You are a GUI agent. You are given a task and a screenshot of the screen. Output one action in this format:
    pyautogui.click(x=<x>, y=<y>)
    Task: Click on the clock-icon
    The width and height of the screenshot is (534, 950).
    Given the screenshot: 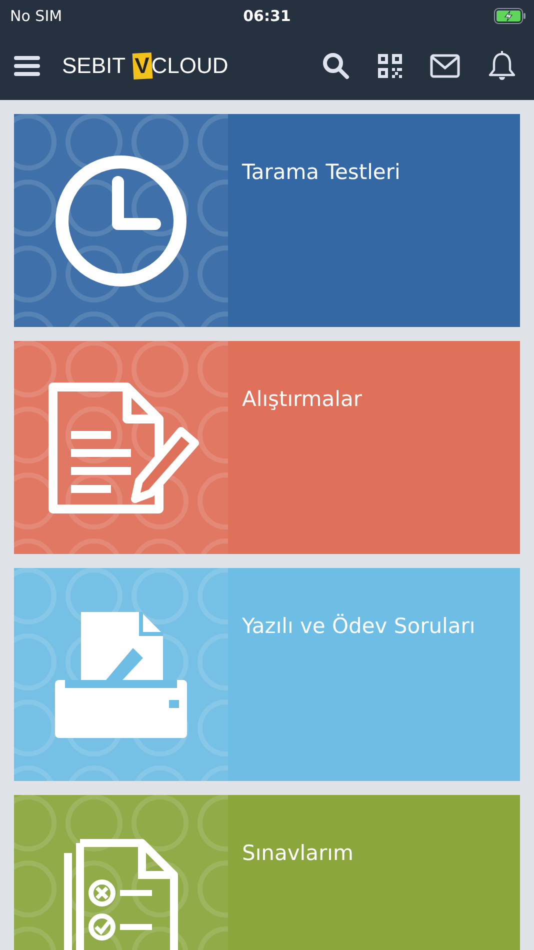 What is the action you would take?
    pyautogui.click(x=121, y=221)
    